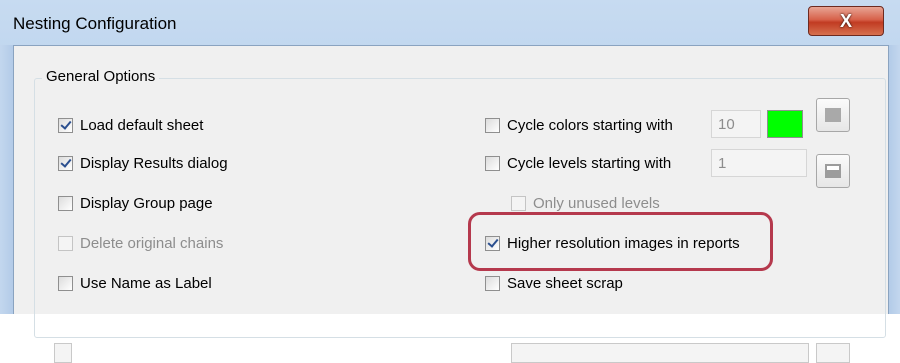 Image resolution: width=900 pixels, height=363 pixels. What do you see at coordinates (7, 179) in the screenshot?
I see `window-frame-left` at bounding box center [7, 179].